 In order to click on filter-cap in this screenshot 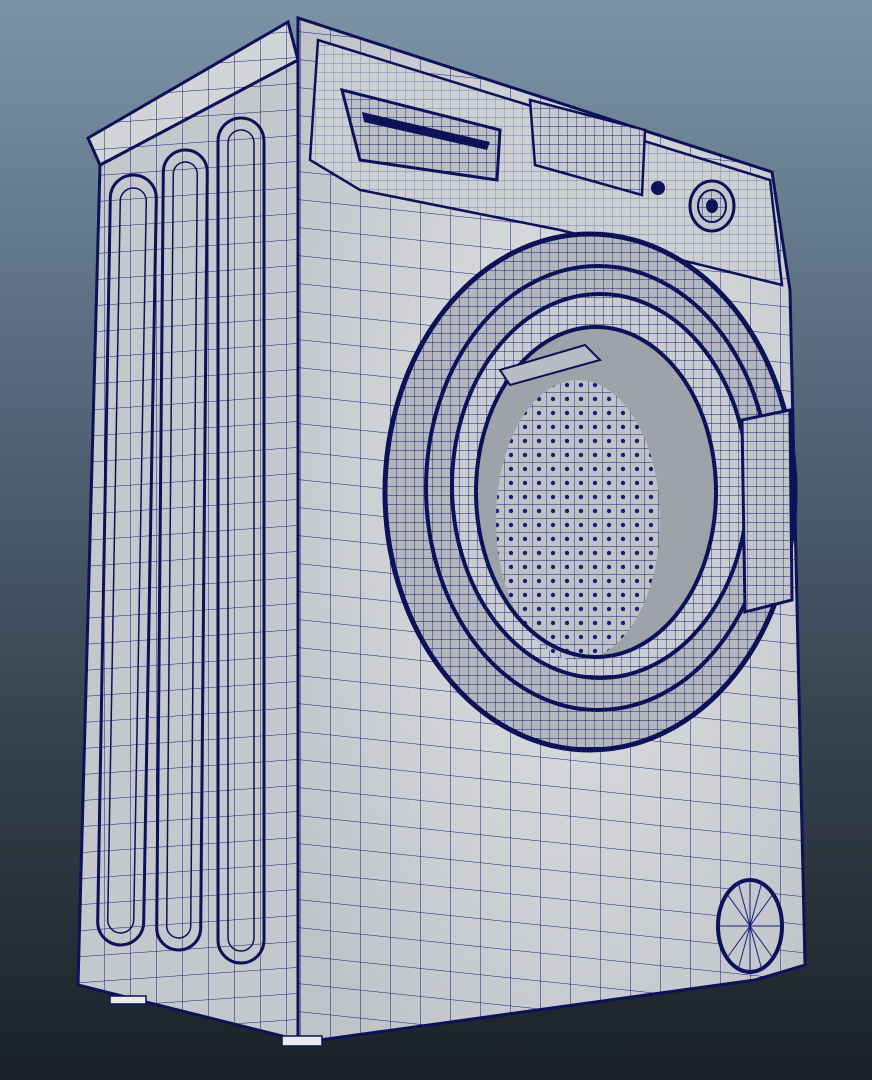, I will do `click(750, 926)`.